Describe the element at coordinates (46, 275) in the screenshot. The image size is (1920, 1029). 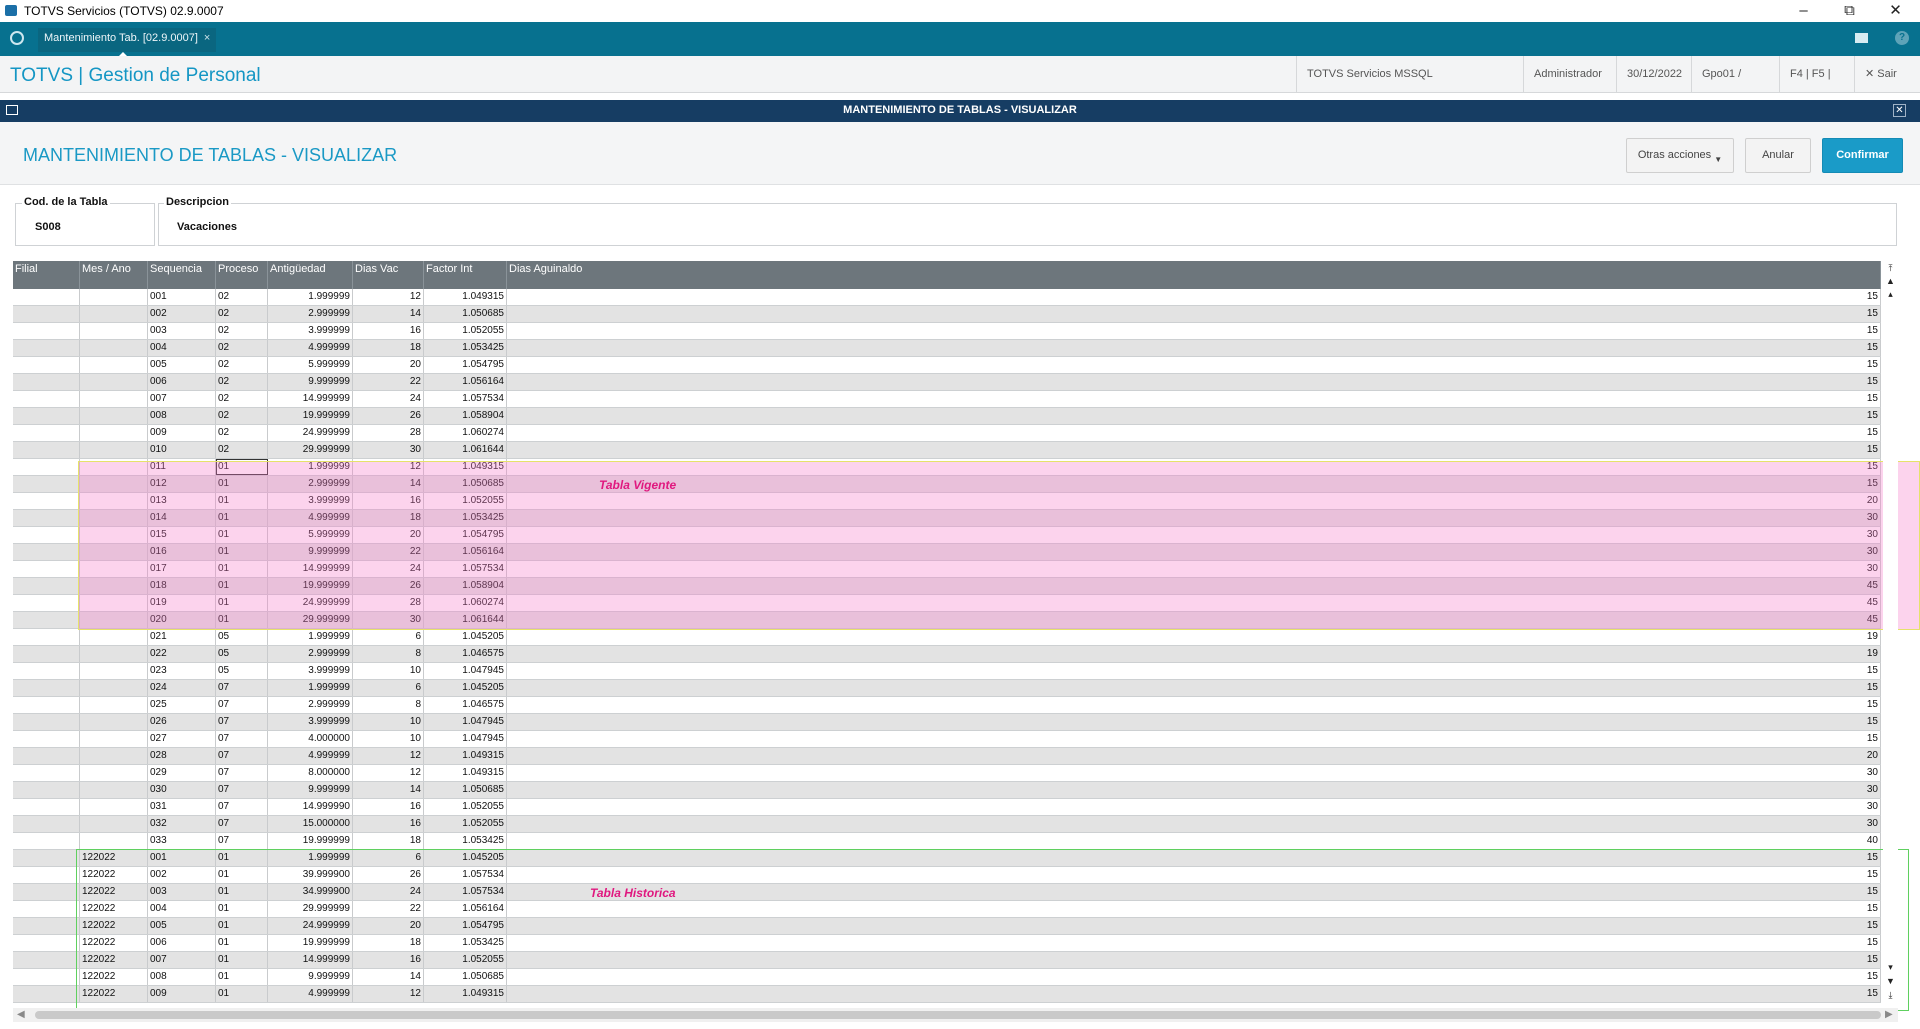
I see `column-header-filial: Filial` at that location.